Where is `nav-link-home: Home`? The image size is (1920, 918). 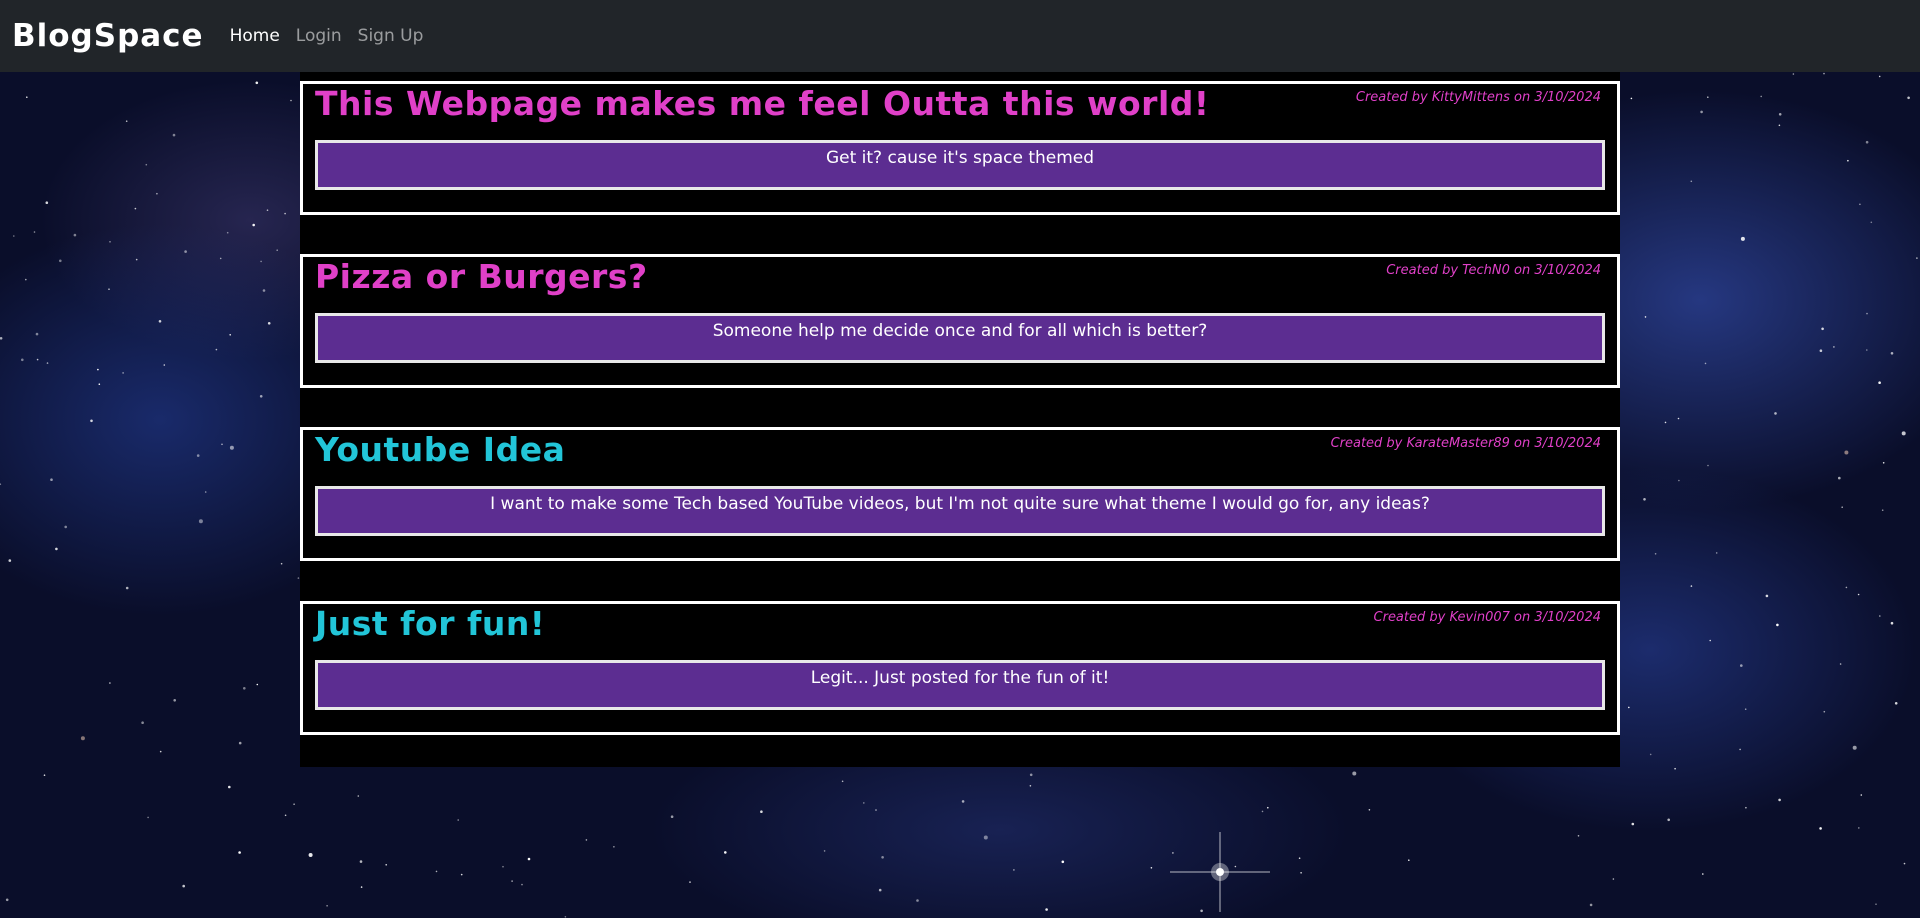
nav-link-home: Home is located at coordinates (255, 36).